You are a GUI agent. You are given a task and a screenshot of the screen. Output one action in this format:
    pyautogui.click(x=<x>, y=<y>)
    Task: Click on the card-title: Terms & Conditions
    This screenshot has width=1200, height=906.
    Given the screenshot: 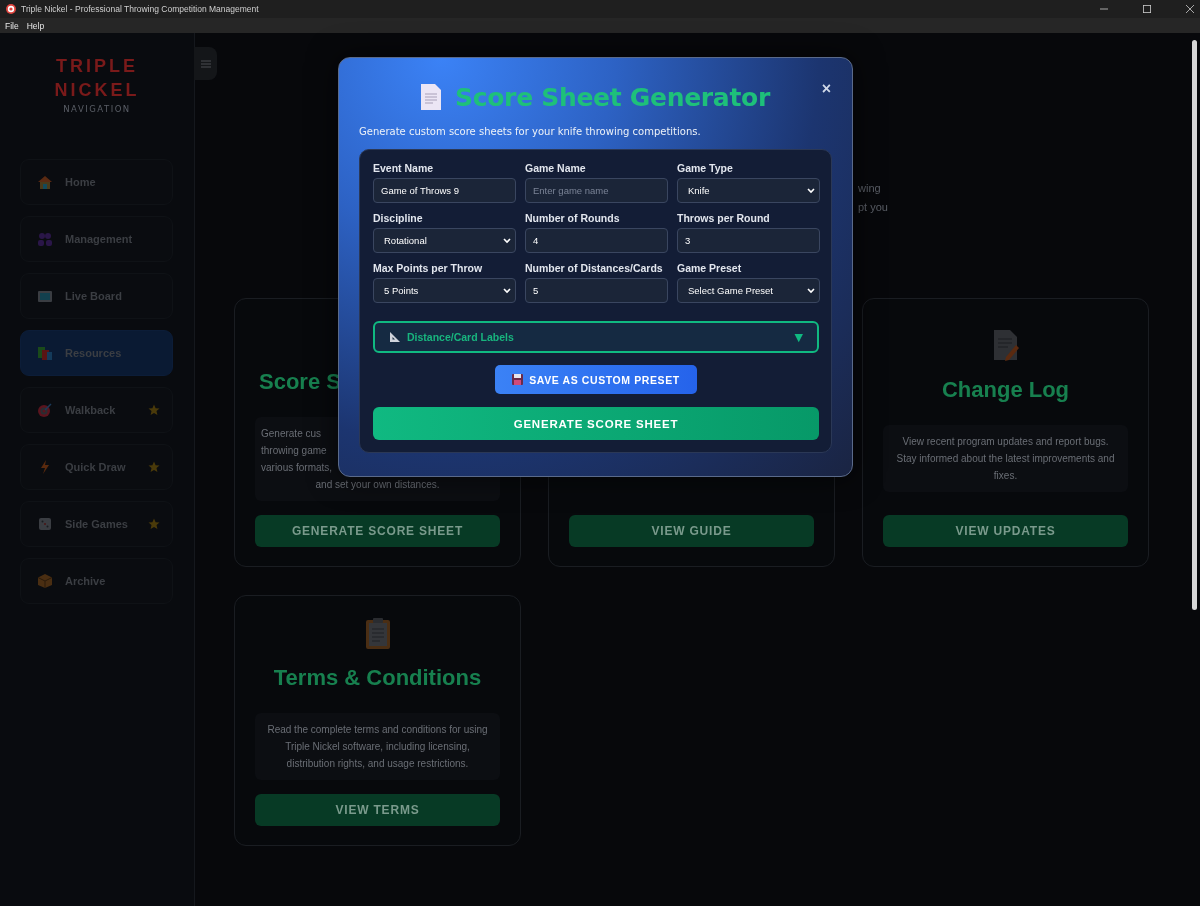 What is the action you would take?
    pyautogui.click(x=377, y=678)
    